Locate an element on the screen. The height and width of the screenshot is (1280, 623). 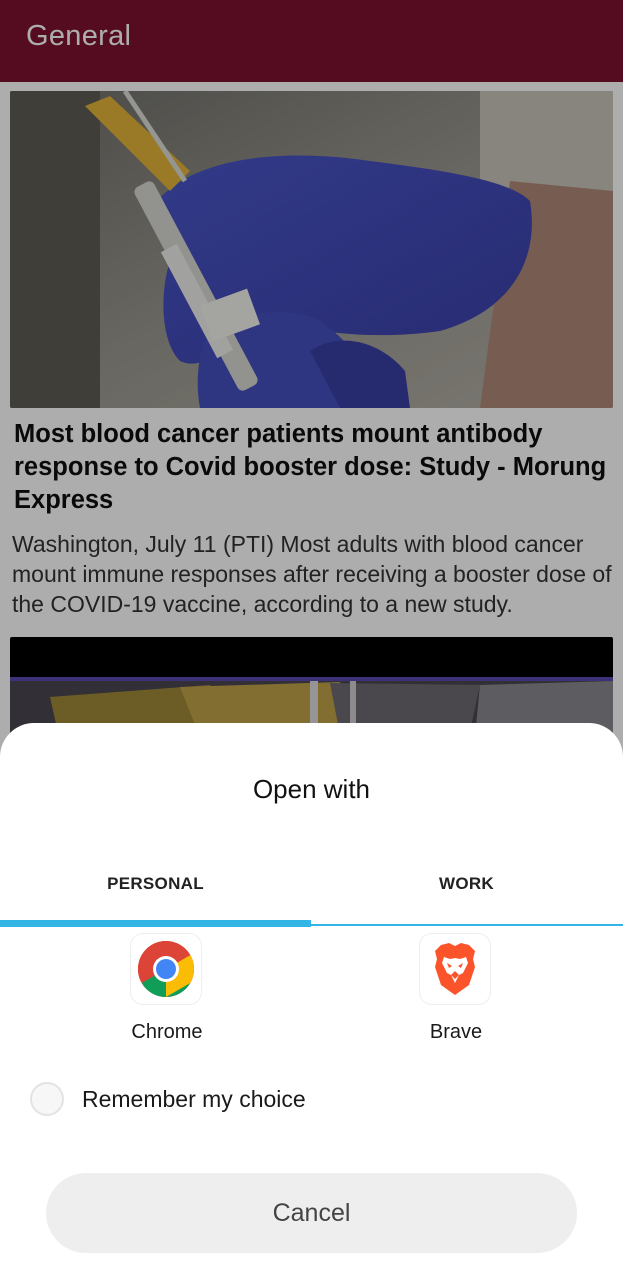
app-option-chrome: Chrome is located at coordinates (167, 993).